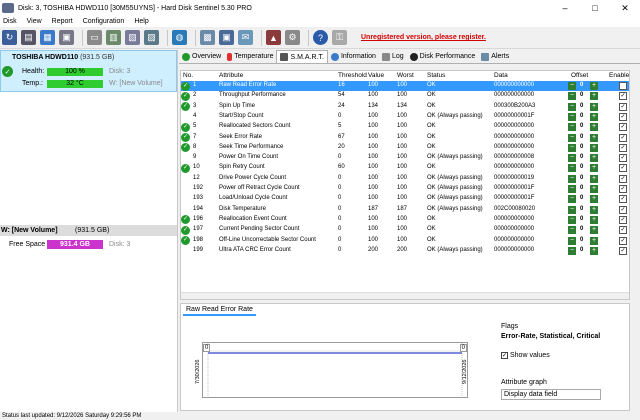 The height and width of the screenshot is (420, 640). What do you see at coordinates (245, 37) in the screenshot?
I see `email-icon: ✉` at bounding box center [245, 37].